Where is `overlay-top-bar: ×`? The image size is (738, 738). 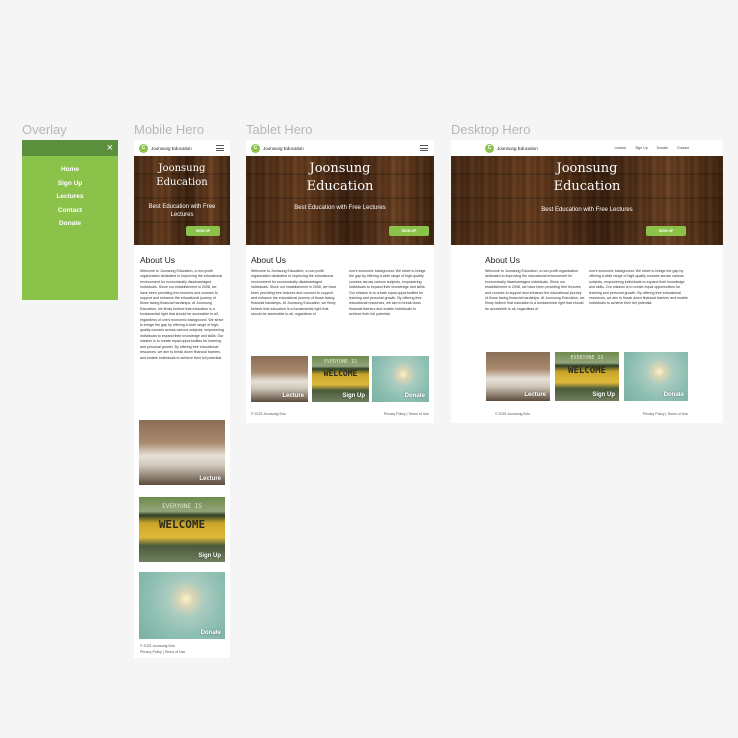 overlay-top-bar: × is located at coordinates (70, 148).